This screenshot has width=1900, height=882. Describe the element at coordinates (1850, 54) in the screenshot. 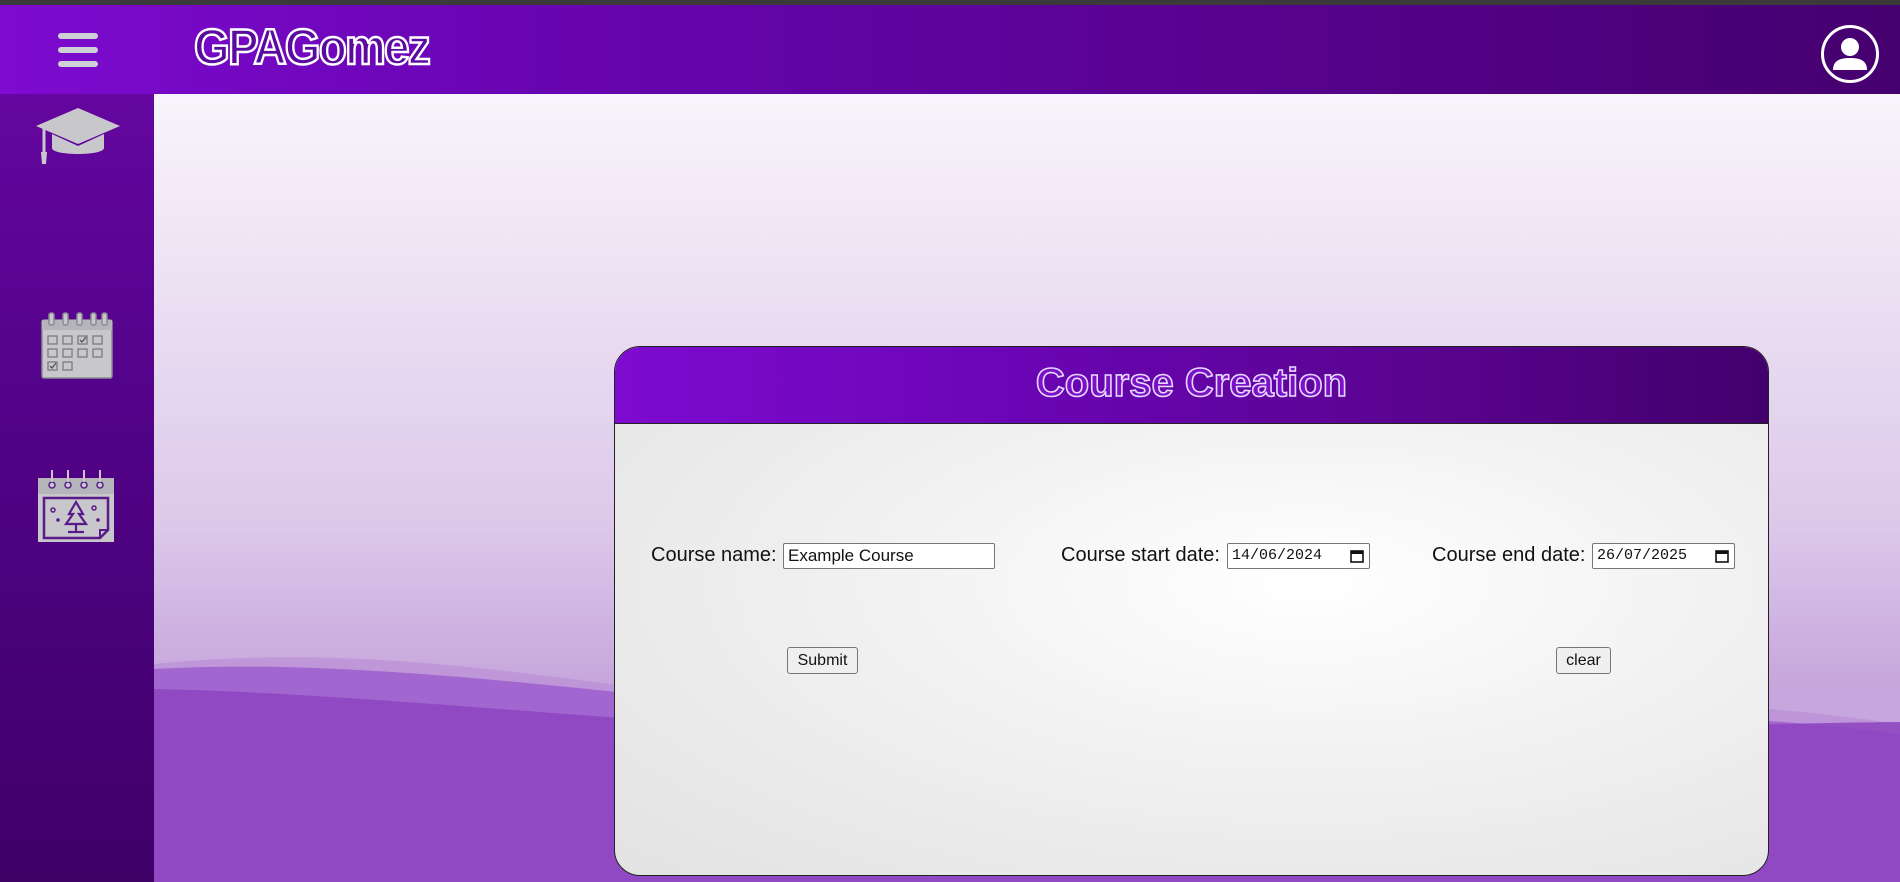

I see `user-avatar-icon` at that location.